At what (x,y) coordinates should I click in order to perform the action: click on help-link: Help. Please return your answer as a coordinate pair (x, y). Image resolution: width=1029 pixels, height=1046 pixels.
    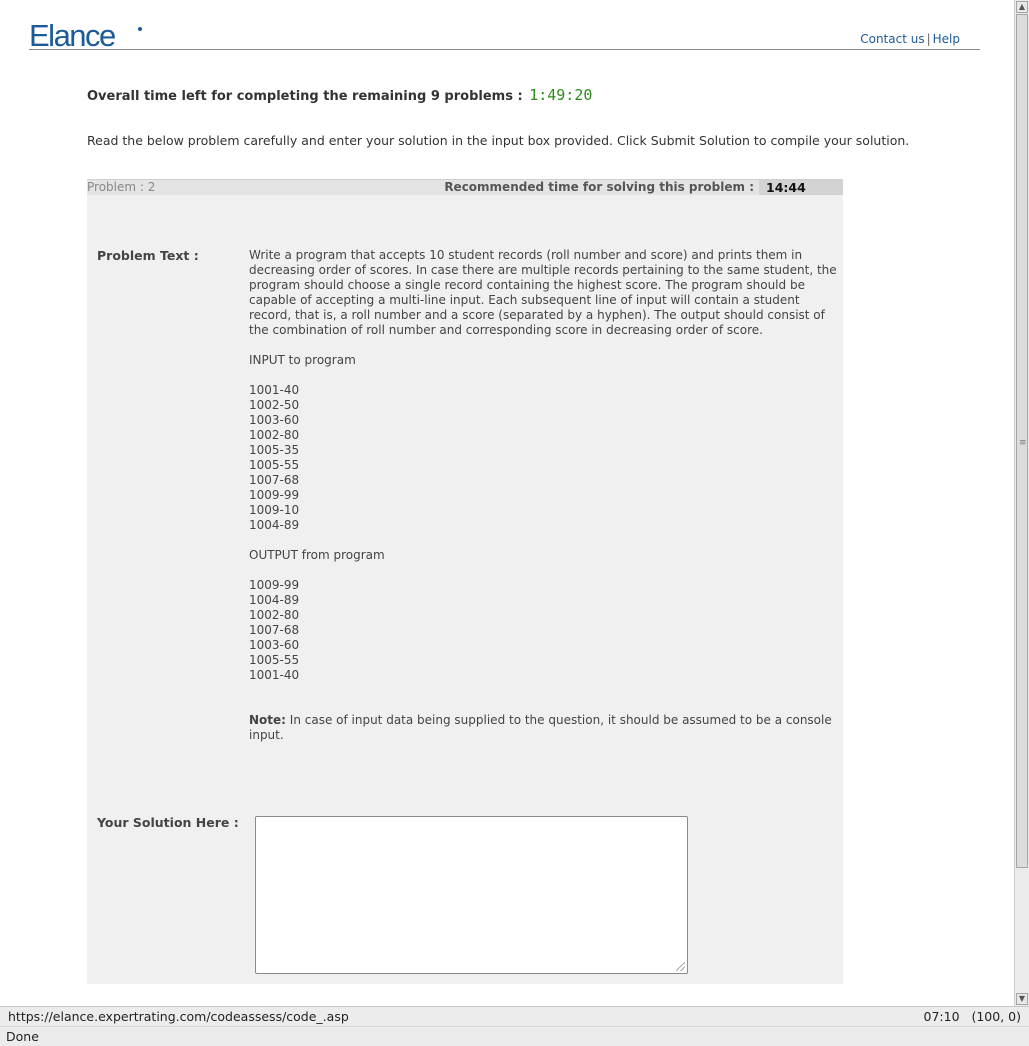
    Looking at the image, I should click on (946, 39).